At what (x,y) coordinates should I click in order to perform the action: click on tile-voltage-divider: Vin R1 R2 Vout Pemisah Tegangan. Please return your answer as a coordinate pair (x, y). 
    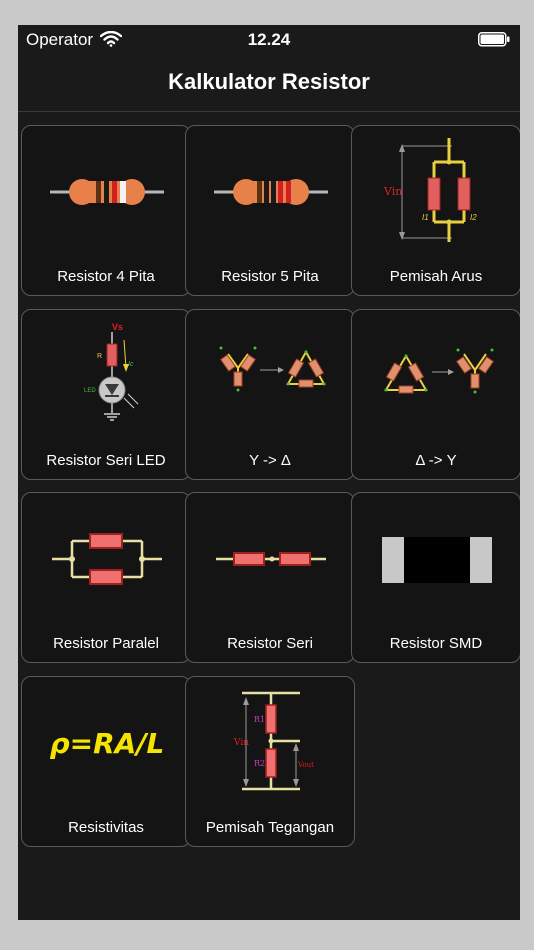
    Looking at the image, I should click on (270, 761).